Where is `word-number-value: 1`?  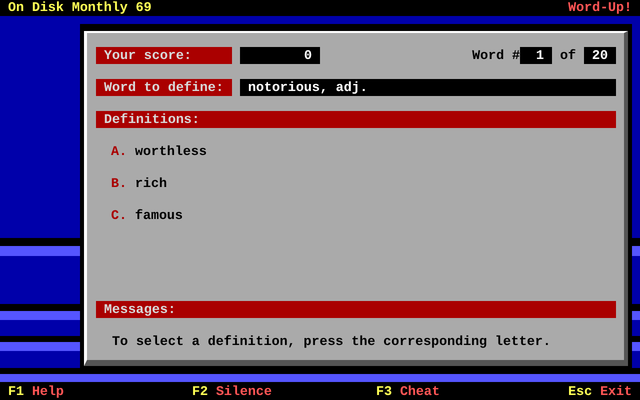 word-number-value: 1 is located at coordinates (536, 55).